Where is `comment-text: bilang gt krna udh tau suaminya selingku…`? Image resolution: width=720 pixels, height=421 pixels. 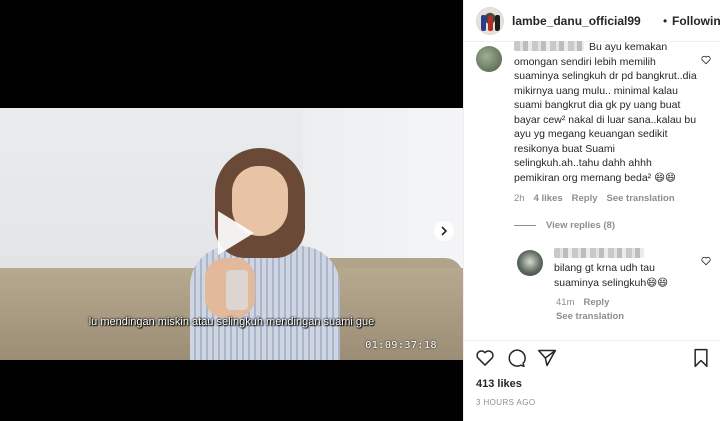
comment-text: bilang gt krna udh tau suaminya selingku… is located at coordinates (611, 275).